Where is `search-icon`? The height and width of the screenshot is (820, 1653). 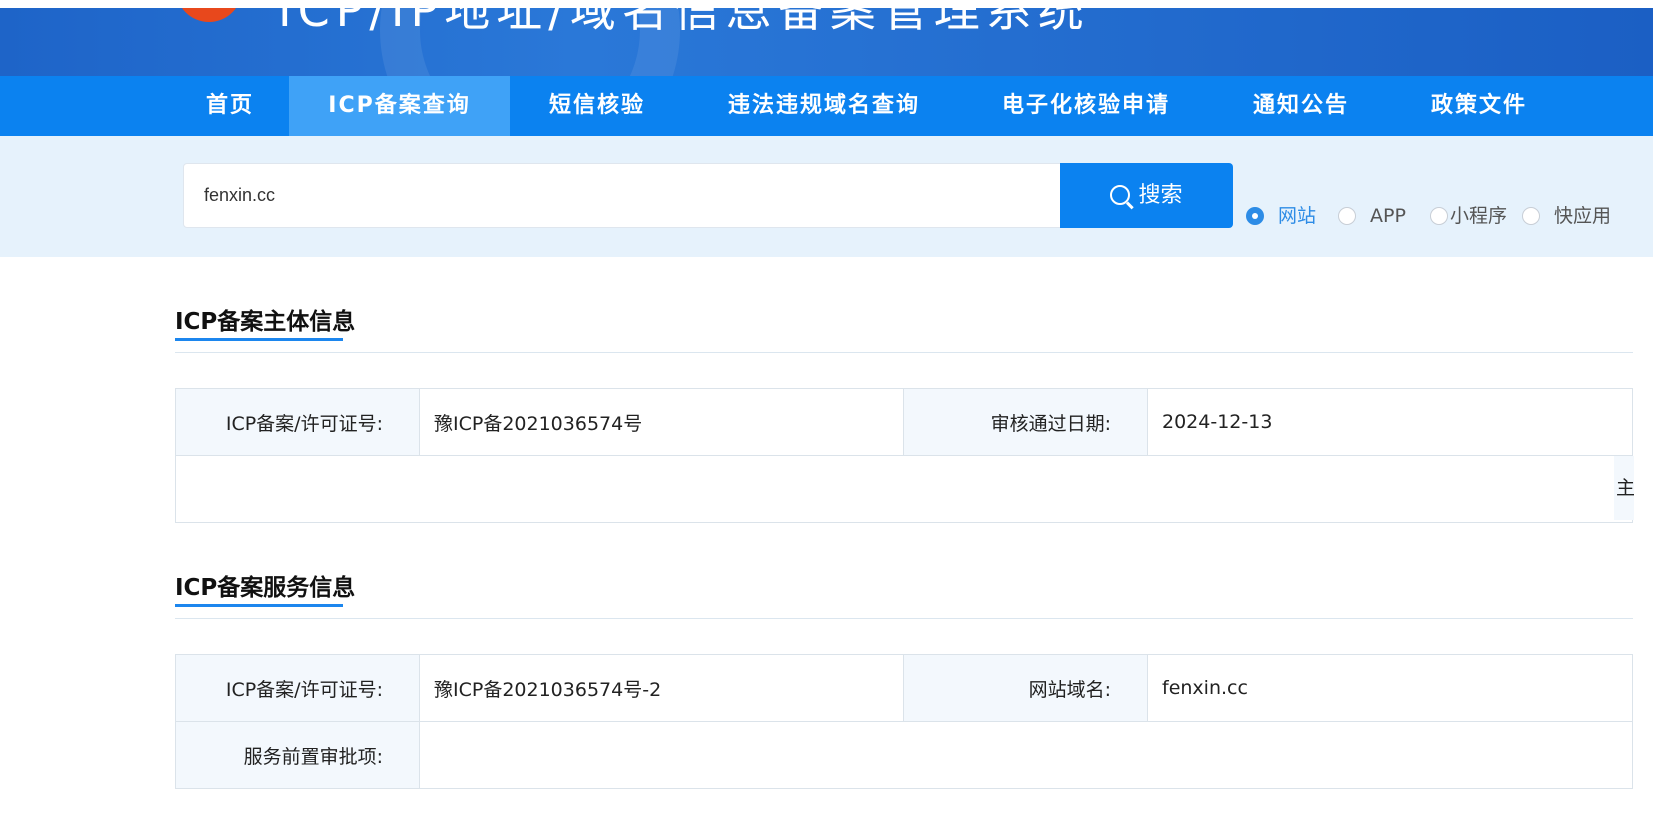
search-icon is located at coordinates (1120, 195).